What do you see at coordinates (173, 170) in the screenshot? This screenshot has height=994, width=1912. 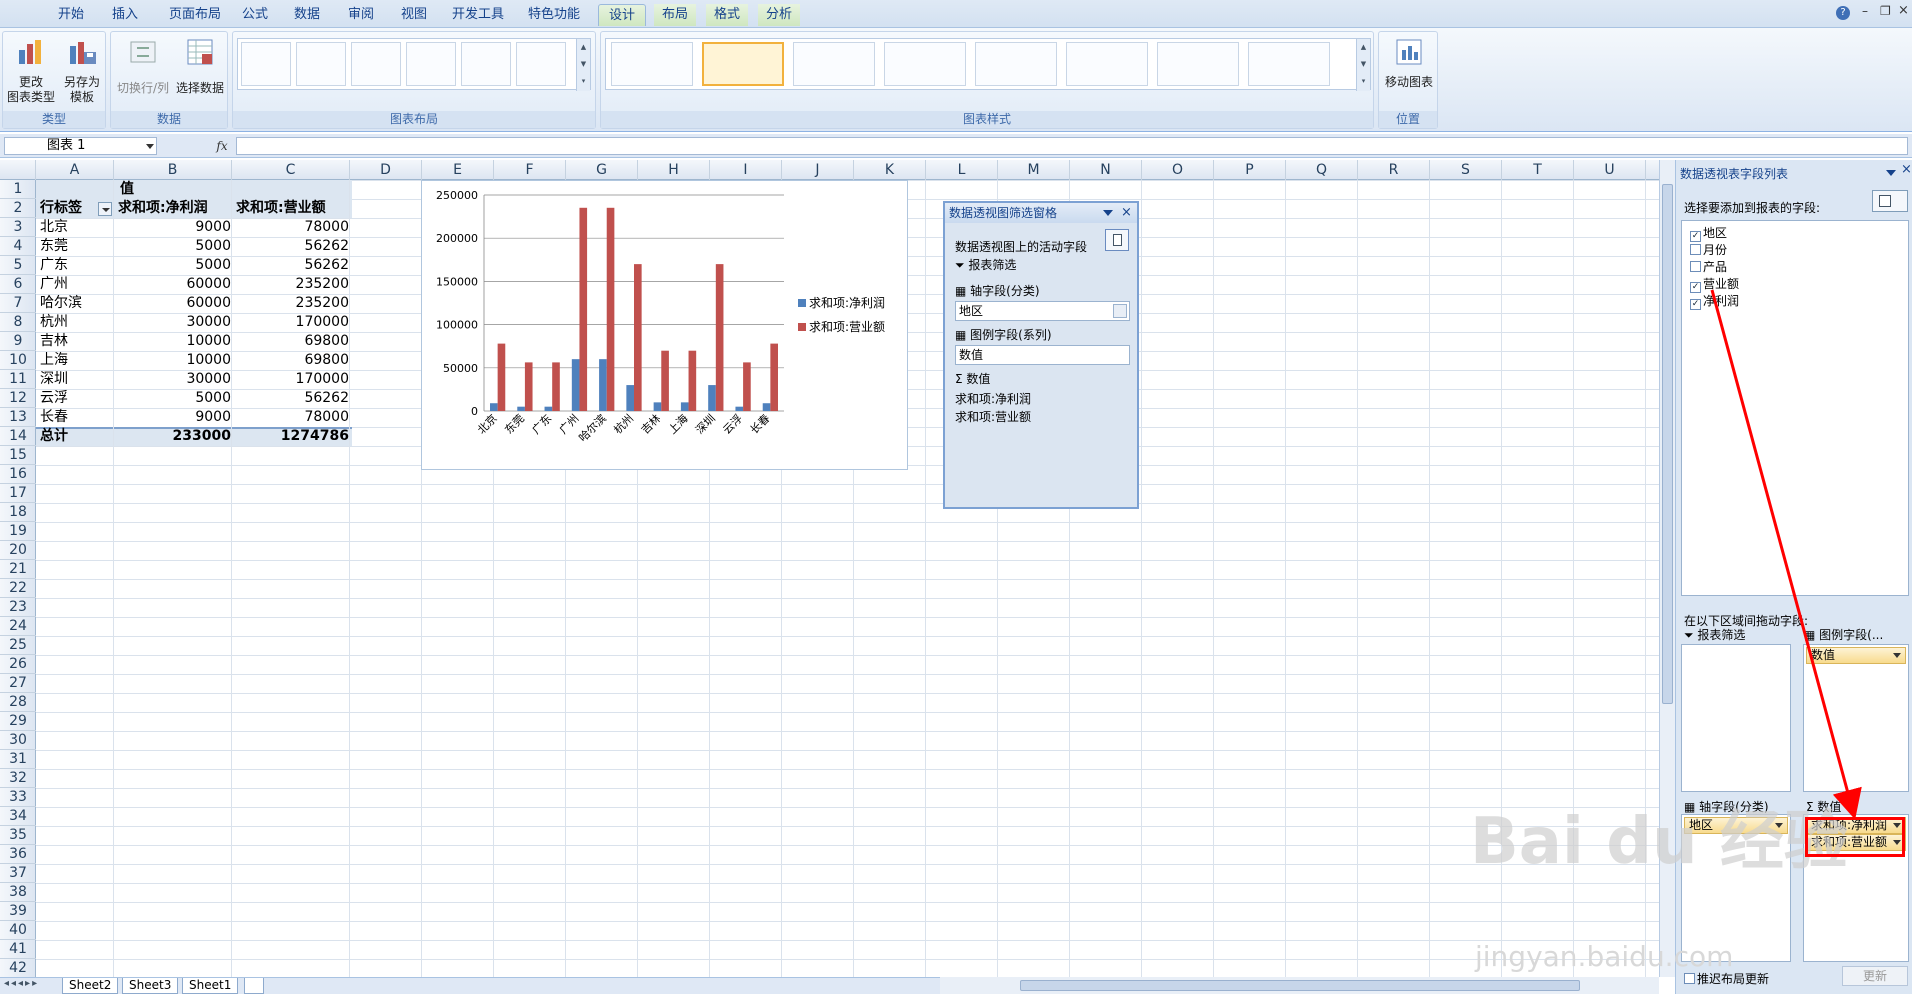 I see `column-header: B` at bounding box center [173, 170].